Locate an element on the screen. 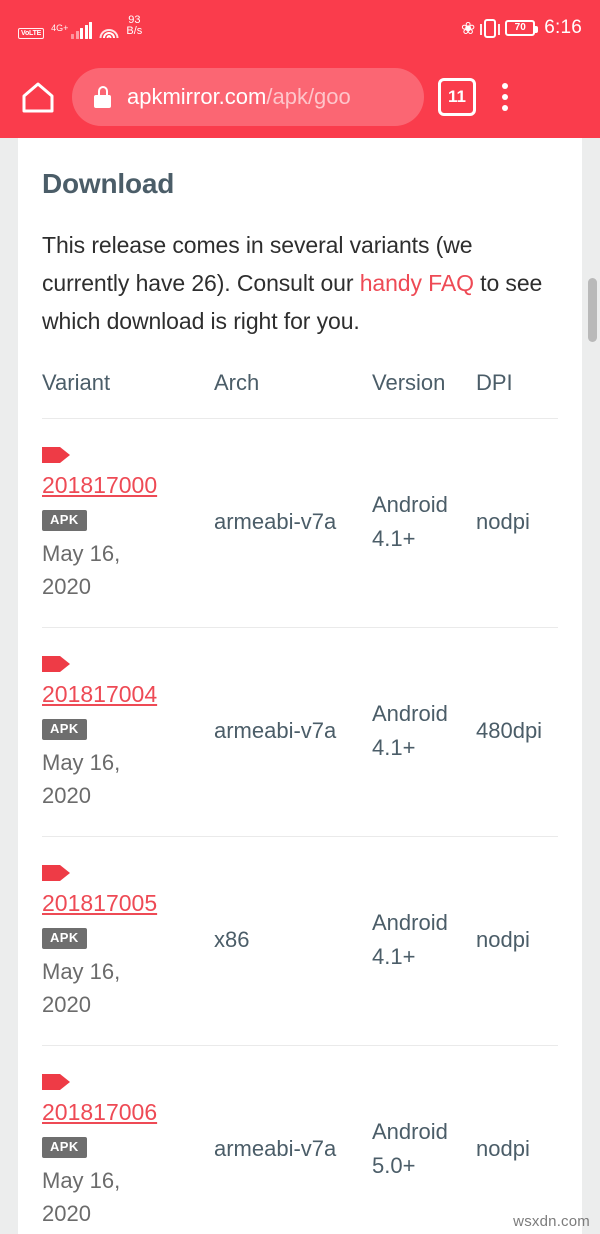 The width and height of the screenshot is (600, 1234). variant-link: 201817005 is located at coordinates (128, 903).